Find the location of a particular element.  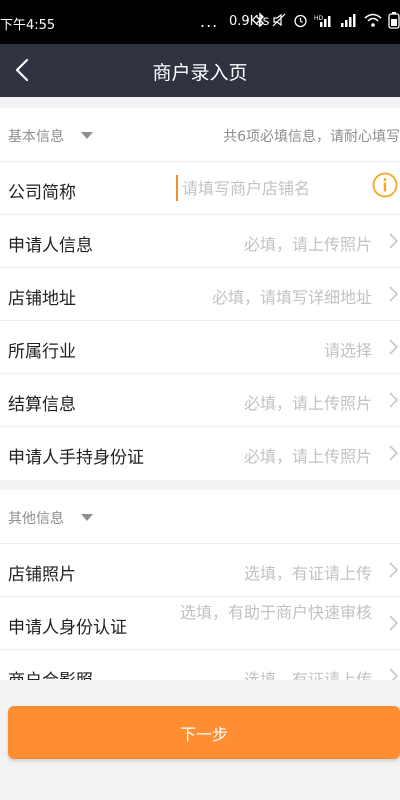

row-label: 申请人身份认证 is located at coordinates (67, 628).